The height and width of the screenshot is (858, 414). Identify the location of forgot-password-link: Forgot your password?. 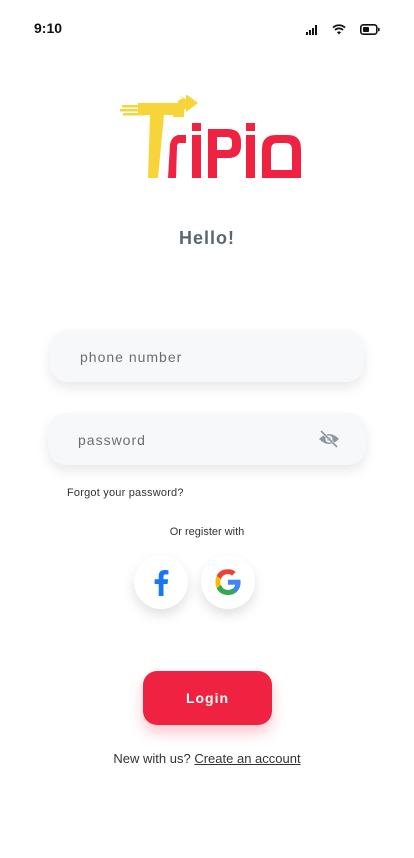
(125, 493).